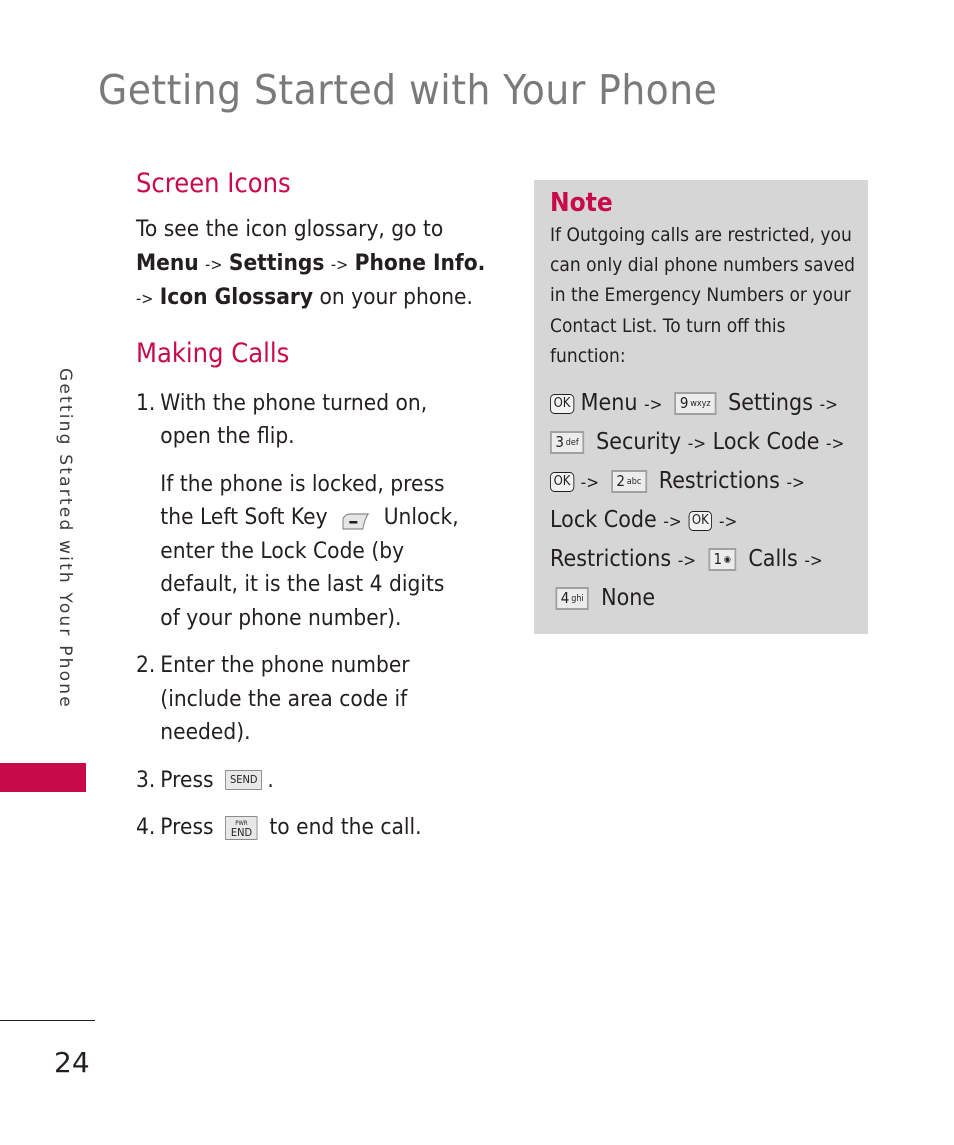 The image size is (954, 1145). Describe the element at coordinates (302, 584) in the screenshot. I see `step-text: default, it is the last 4 digits` at that location.